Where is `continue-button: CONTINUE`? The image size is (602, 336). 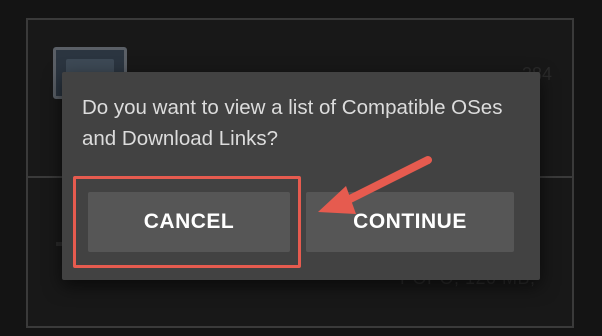
continue-button: CONTINUE is located at coordinates (410, 222).